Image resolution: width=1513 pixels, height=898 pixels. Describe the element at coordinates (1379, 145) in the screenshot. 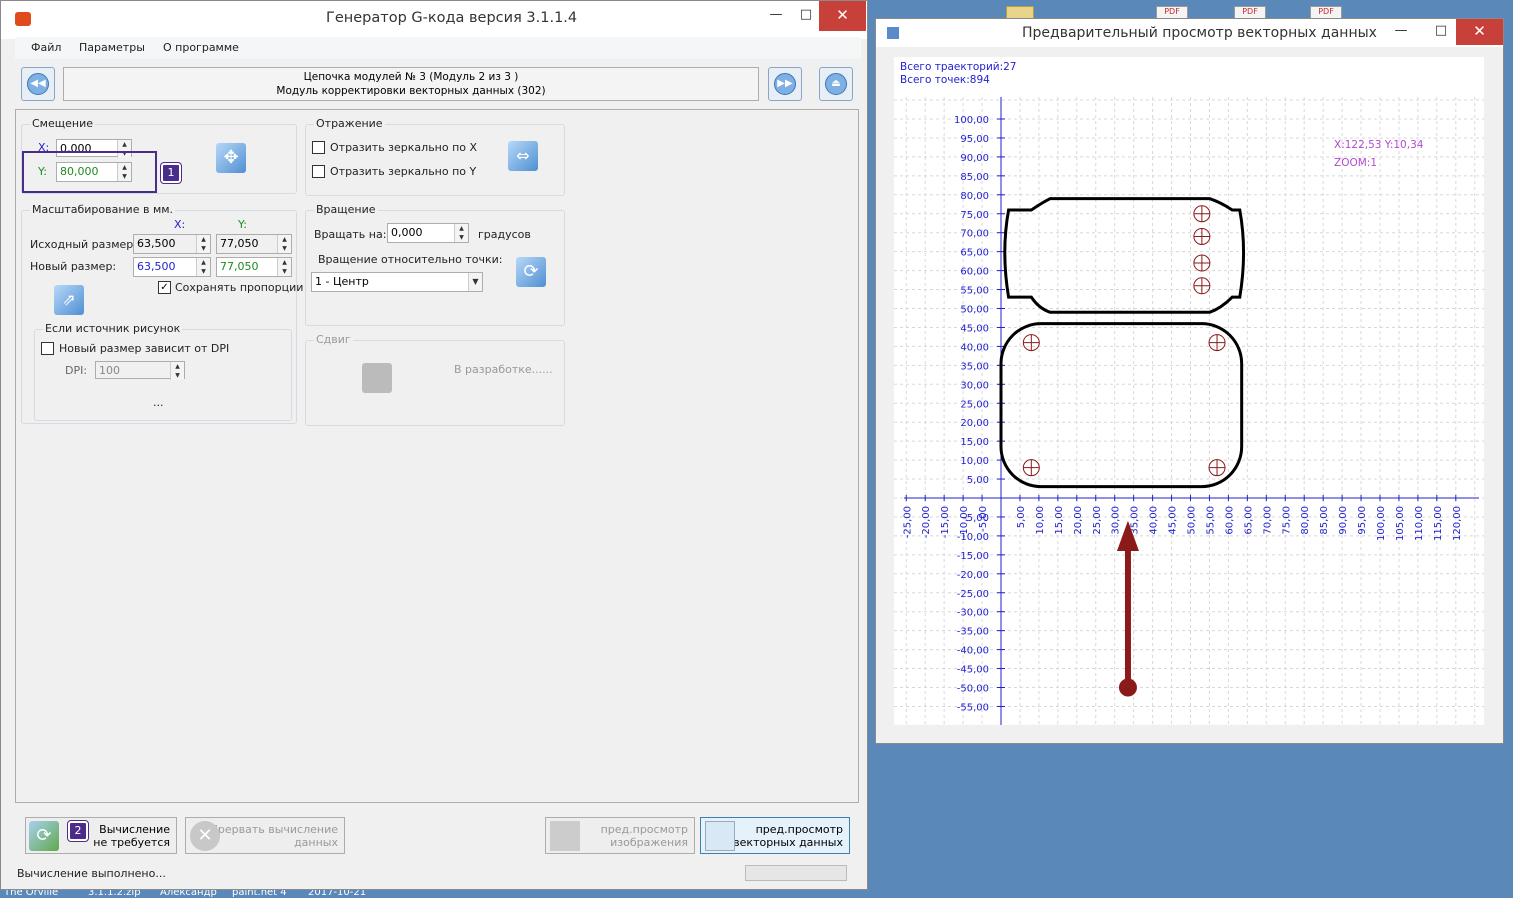

I see `cursor-coord: X:122,53 Y:10,34` at that location.